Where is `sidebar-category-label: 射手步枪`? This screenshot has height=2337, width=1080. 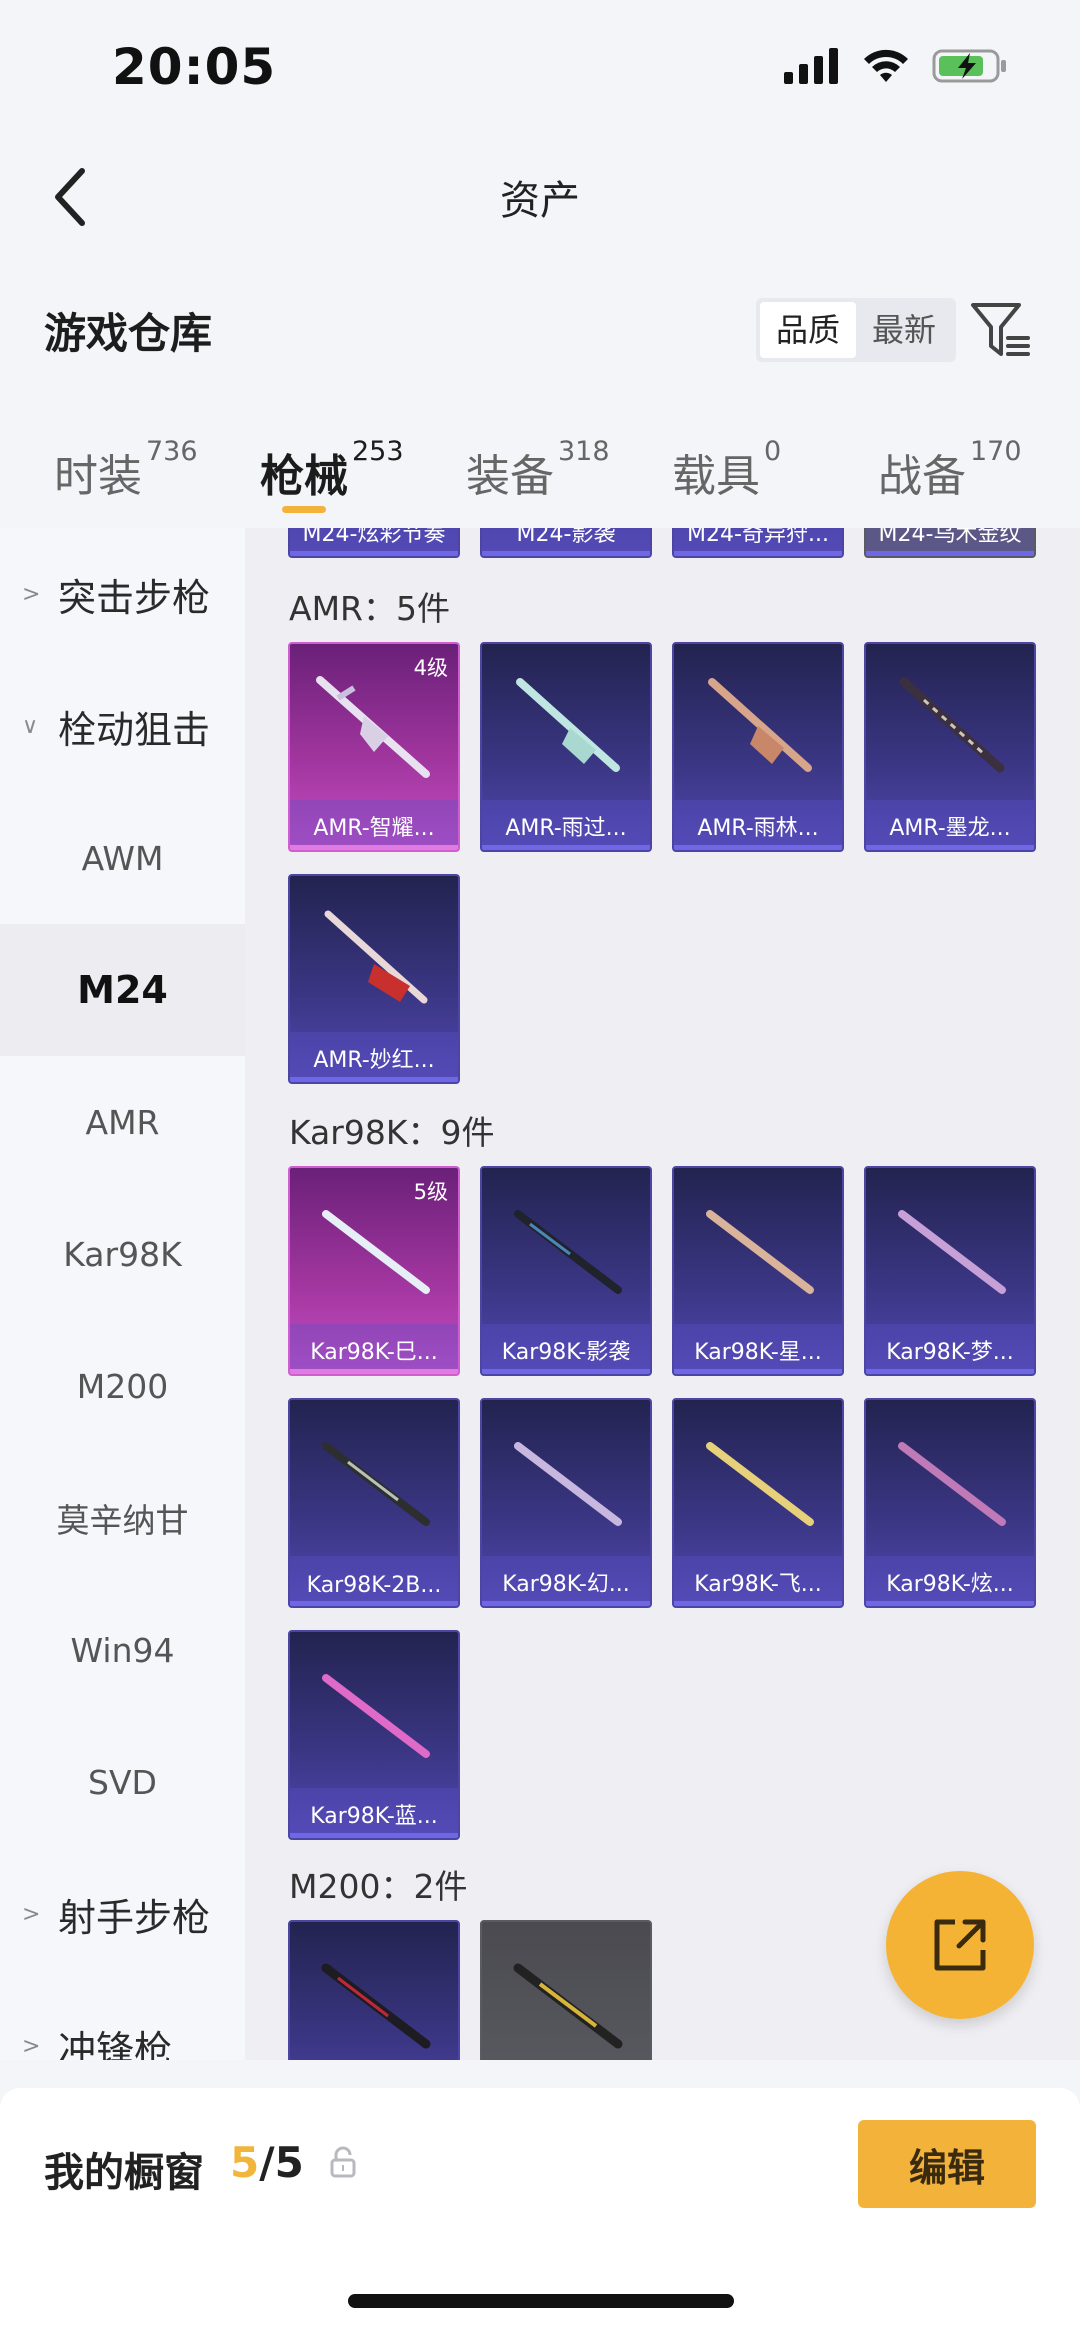
sidebar-category-label: 射手步枪 is located at coordinates (134, 1917).